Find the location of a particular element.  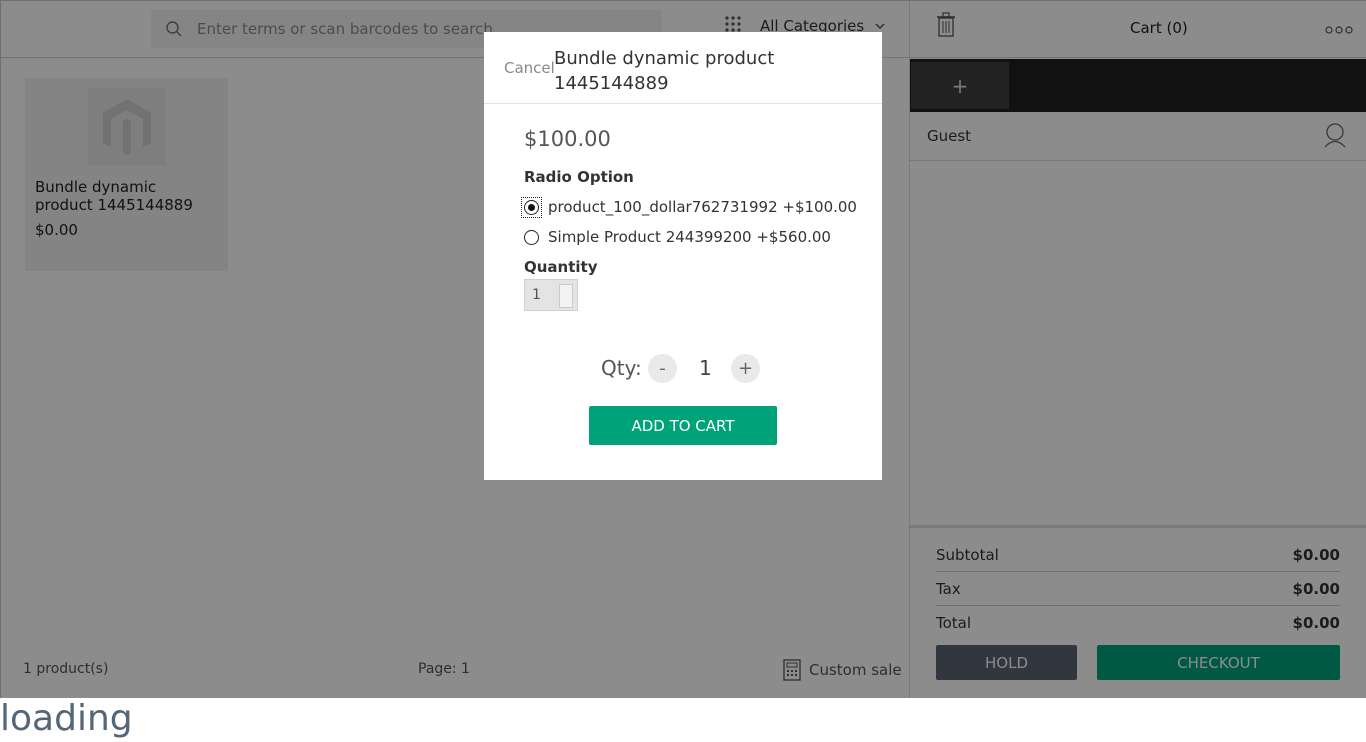

radio-button is located at coordinates (531, 237).